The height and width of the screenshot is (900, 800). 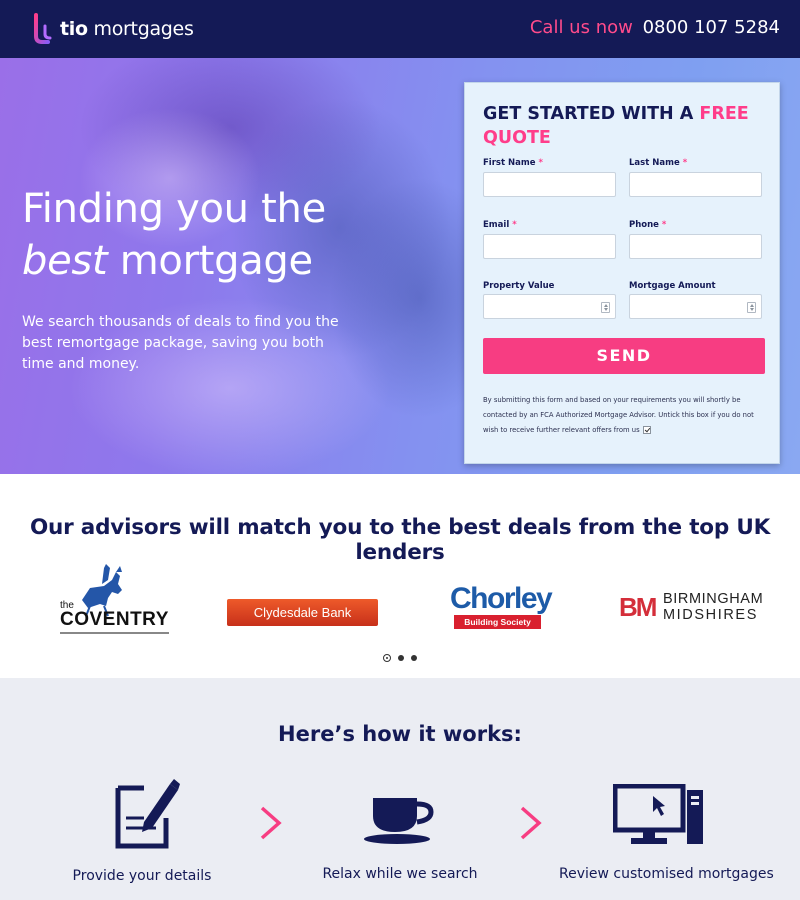 I want to click on form-title: GET STARTED WITH A FREE QUOTE, so click(x=616, y=126).